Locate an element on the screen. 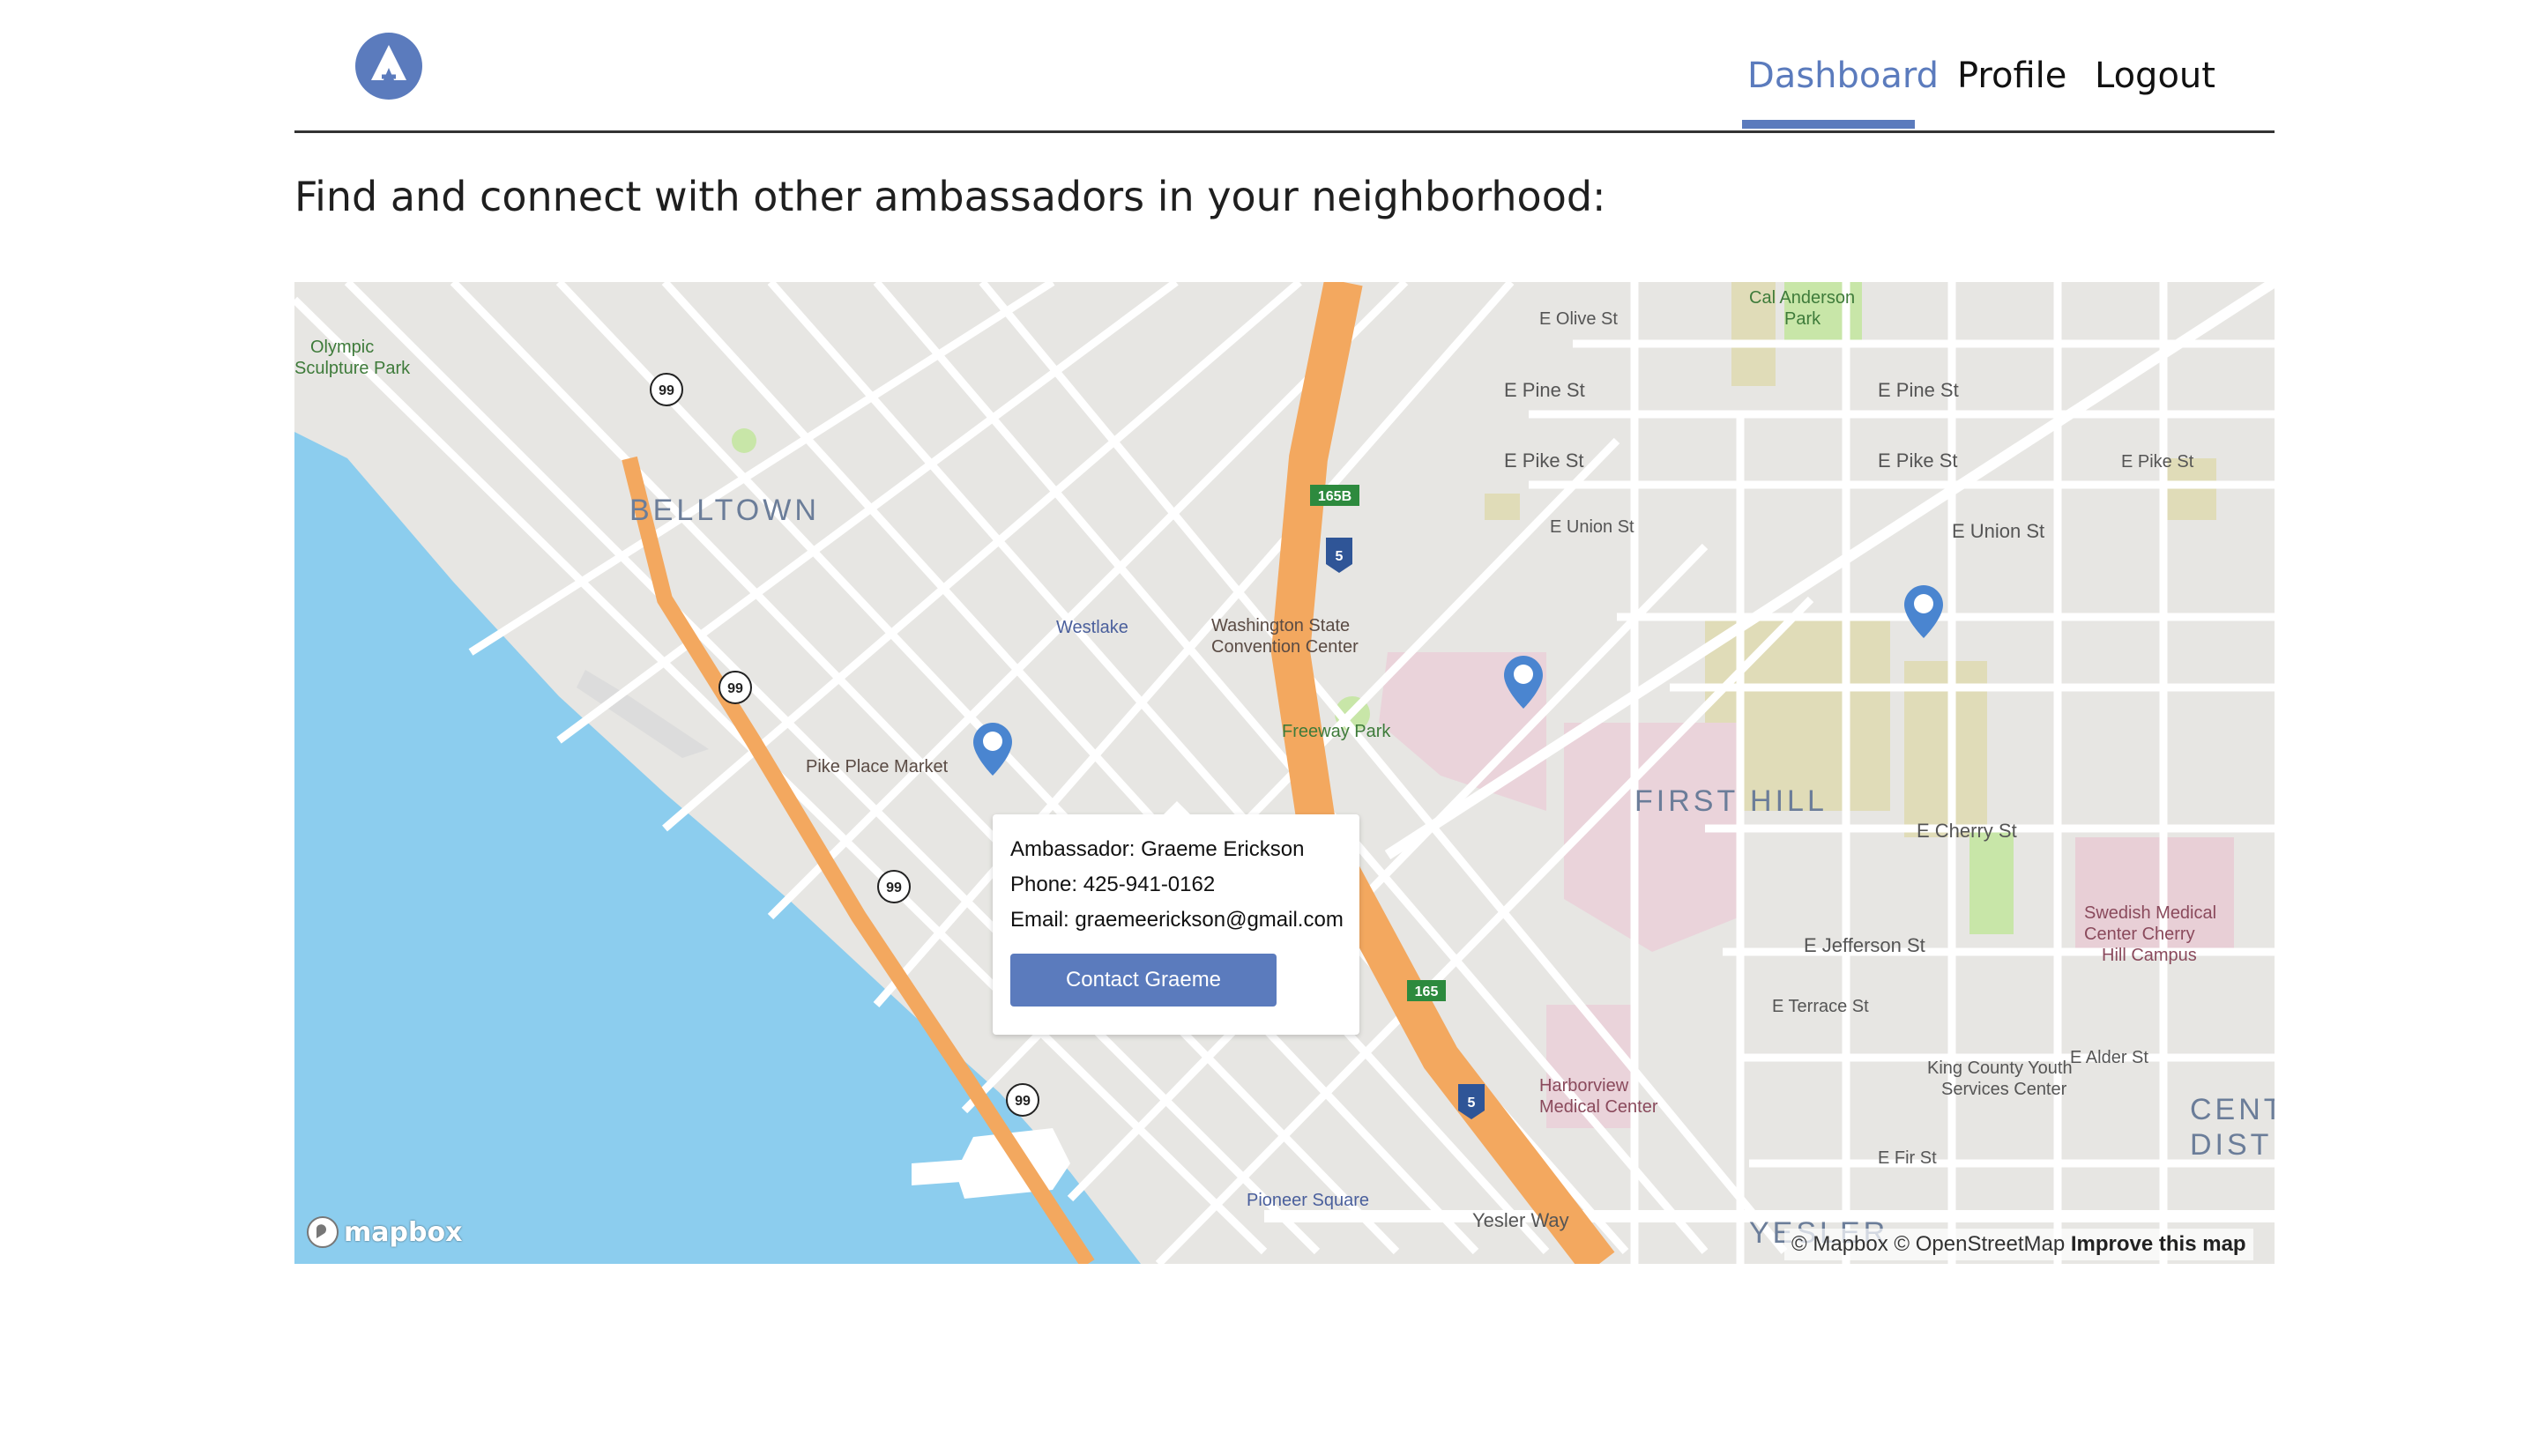 Image resolution: width=2539 pixels, height=1456 pixels. svg-text: Harborview is located at coordinates (1584, 1086).